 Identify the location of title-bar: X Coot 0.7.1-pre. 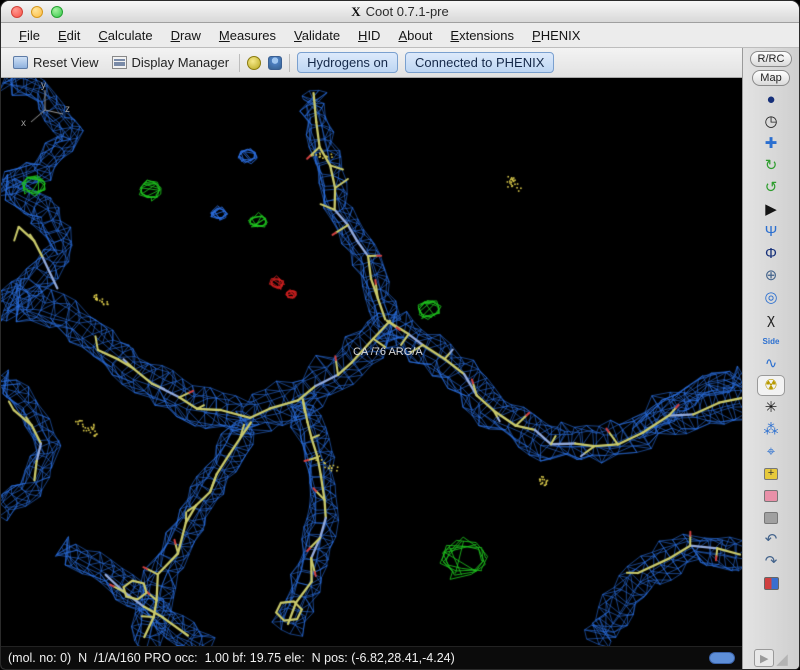
(400, 12).